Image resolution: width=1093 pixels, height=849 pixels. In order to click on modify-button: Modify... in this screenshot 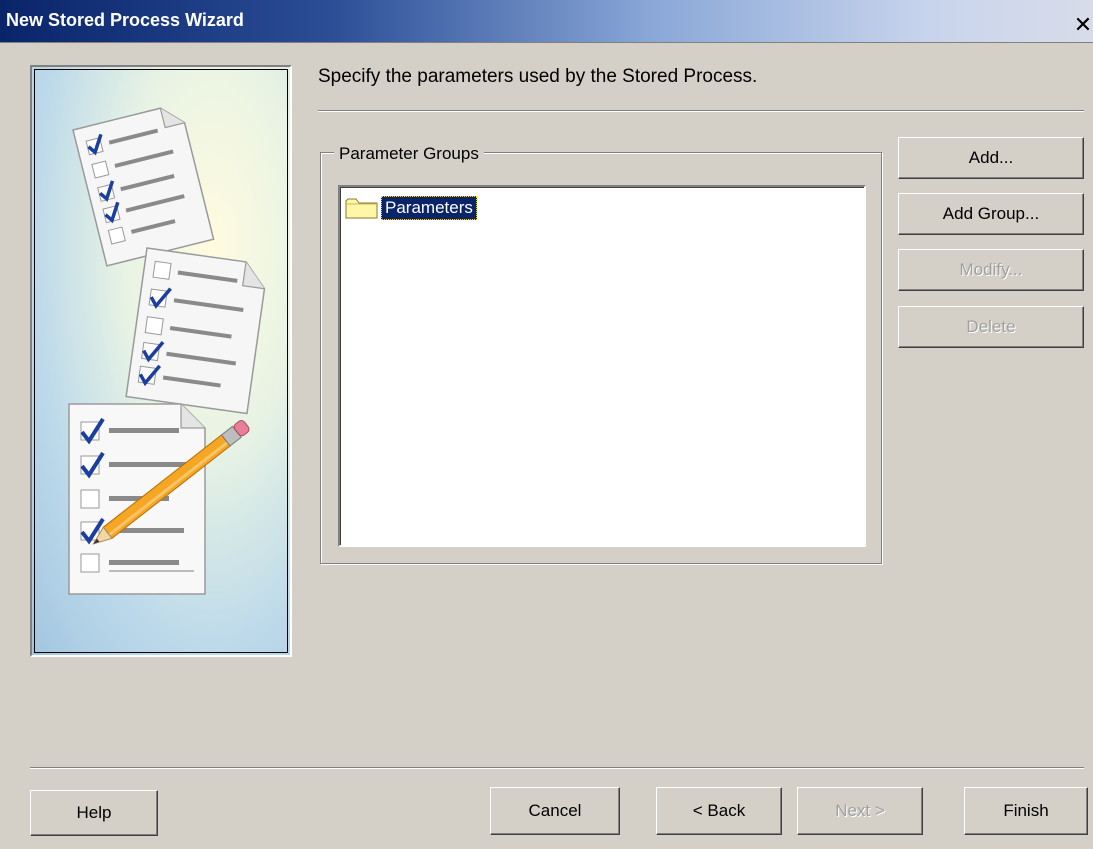, I will do `click(991, 270)`.